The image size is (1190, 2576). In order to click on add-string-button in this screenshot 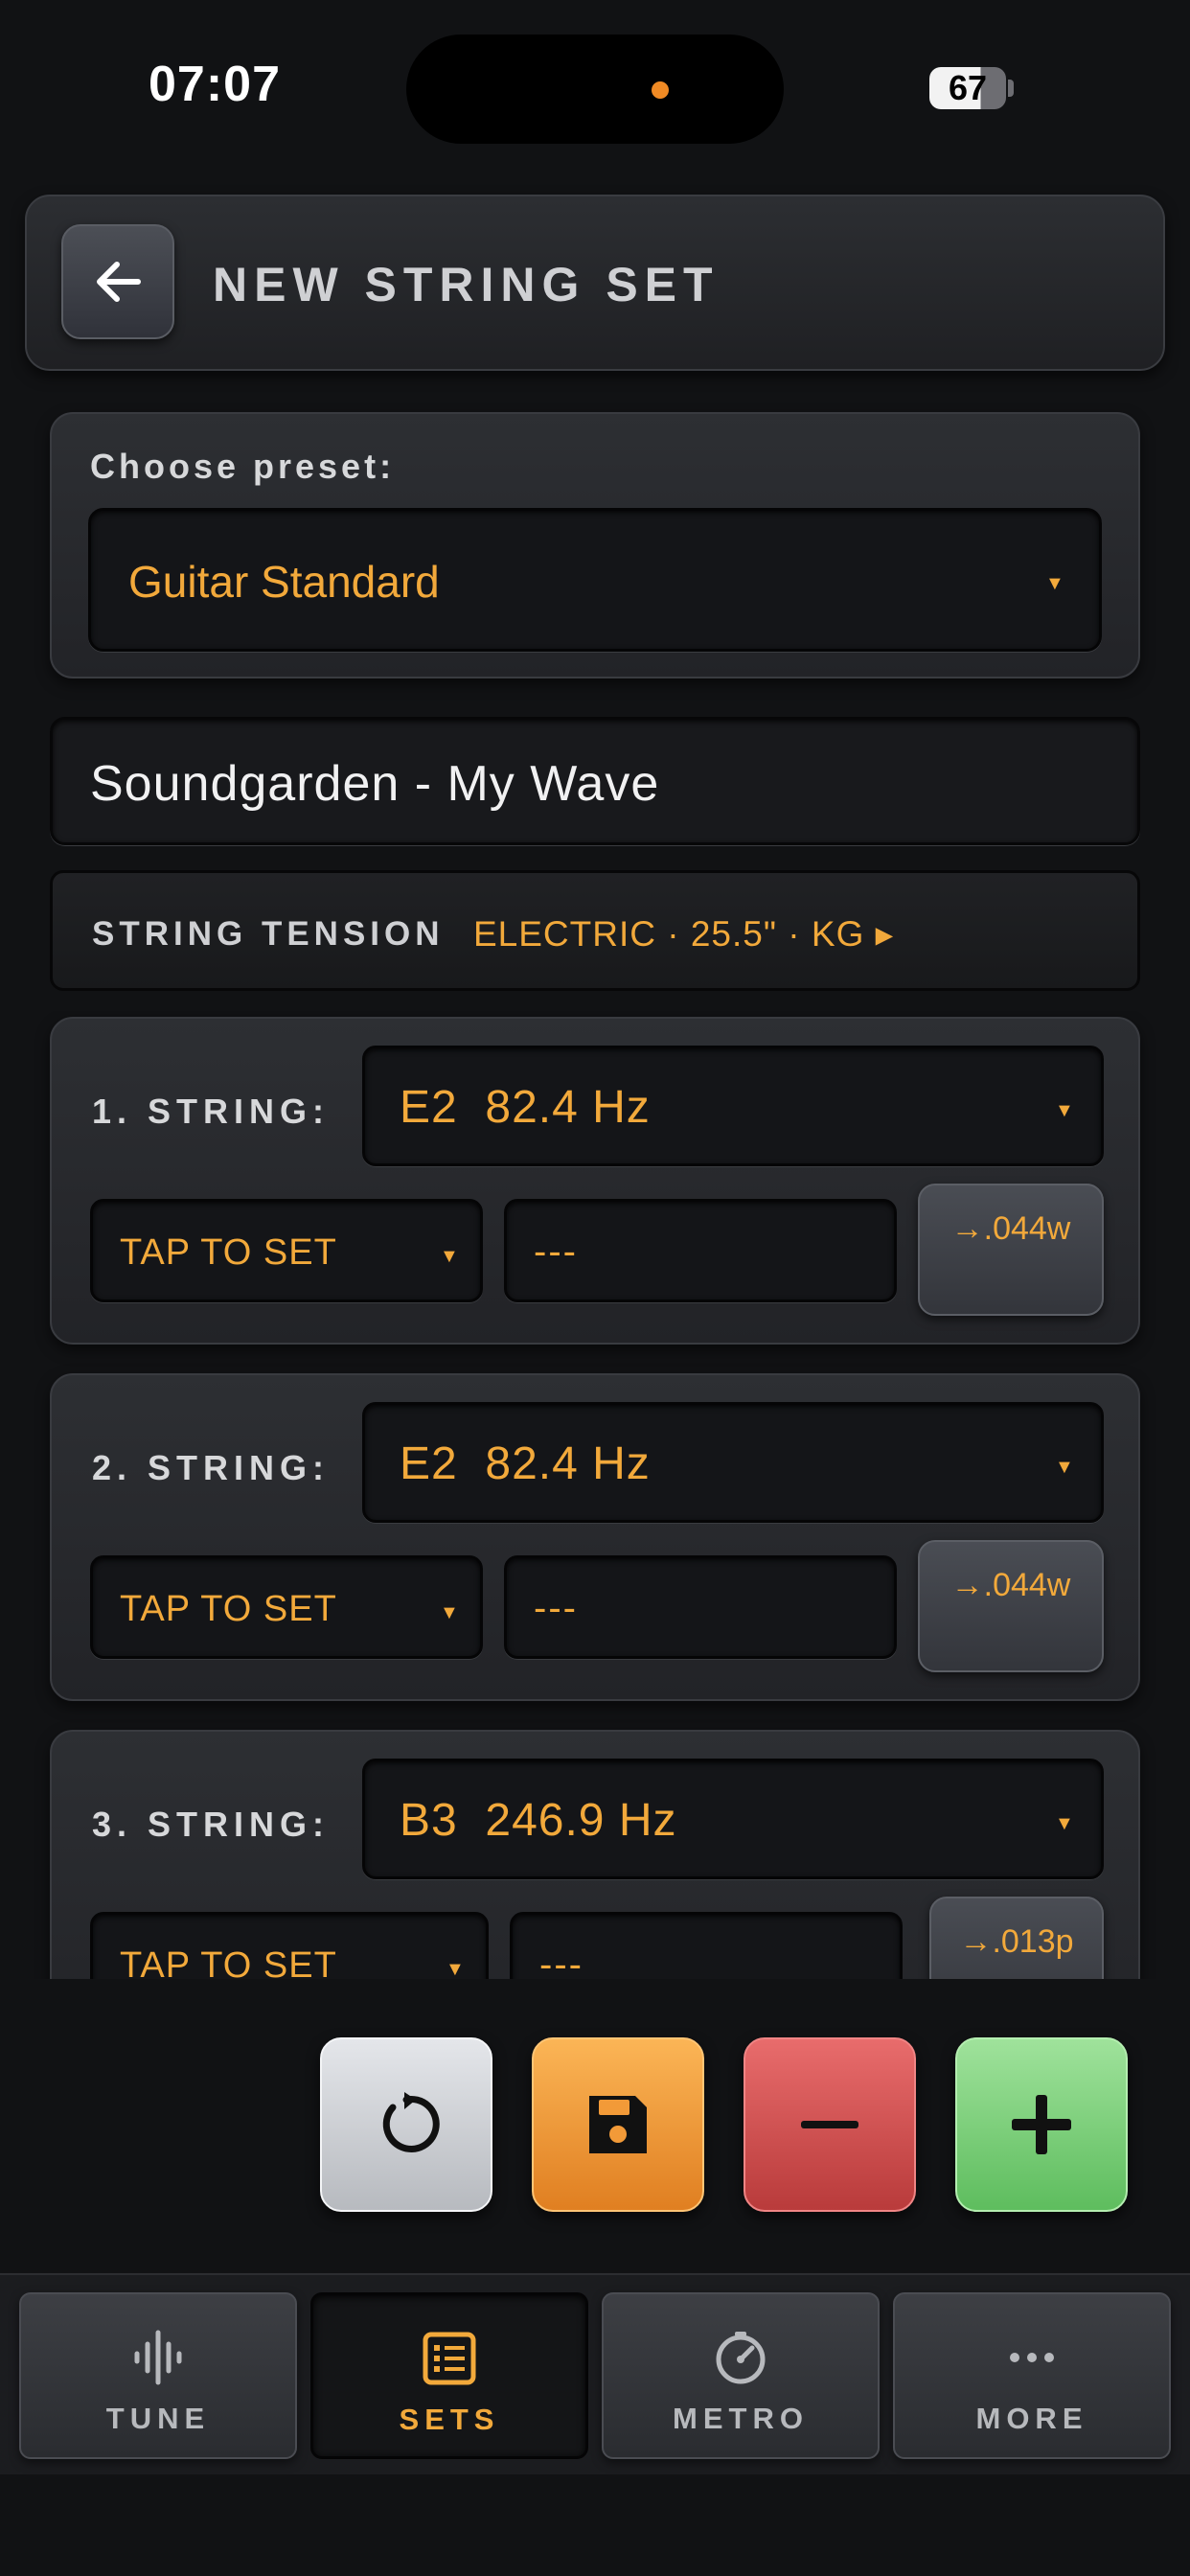, I will do `click(1041, 2124)`.